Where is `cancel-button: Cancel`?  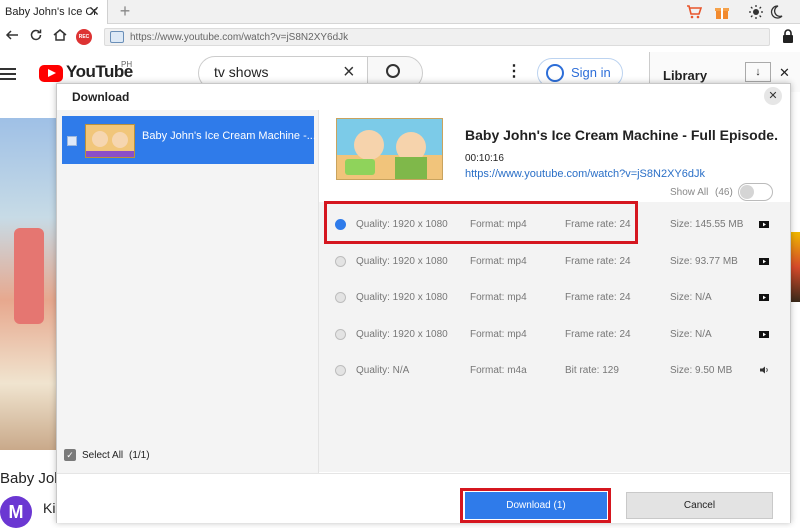 cancel-button: Cancel is located at coordinates (699, 505).